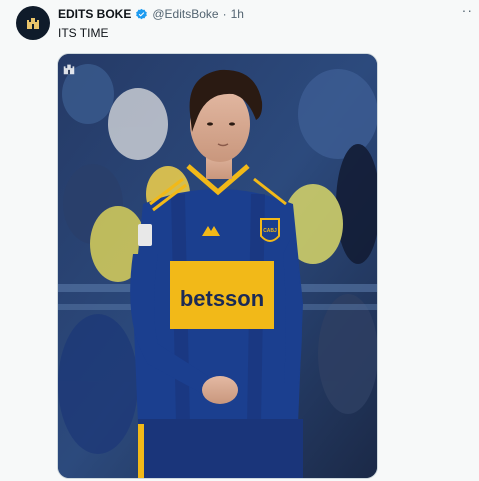  What do you see at coordinates (270, 231) in the screenshot?
I see `club-badge-text: CABJ` at bounding box center [270, 231].